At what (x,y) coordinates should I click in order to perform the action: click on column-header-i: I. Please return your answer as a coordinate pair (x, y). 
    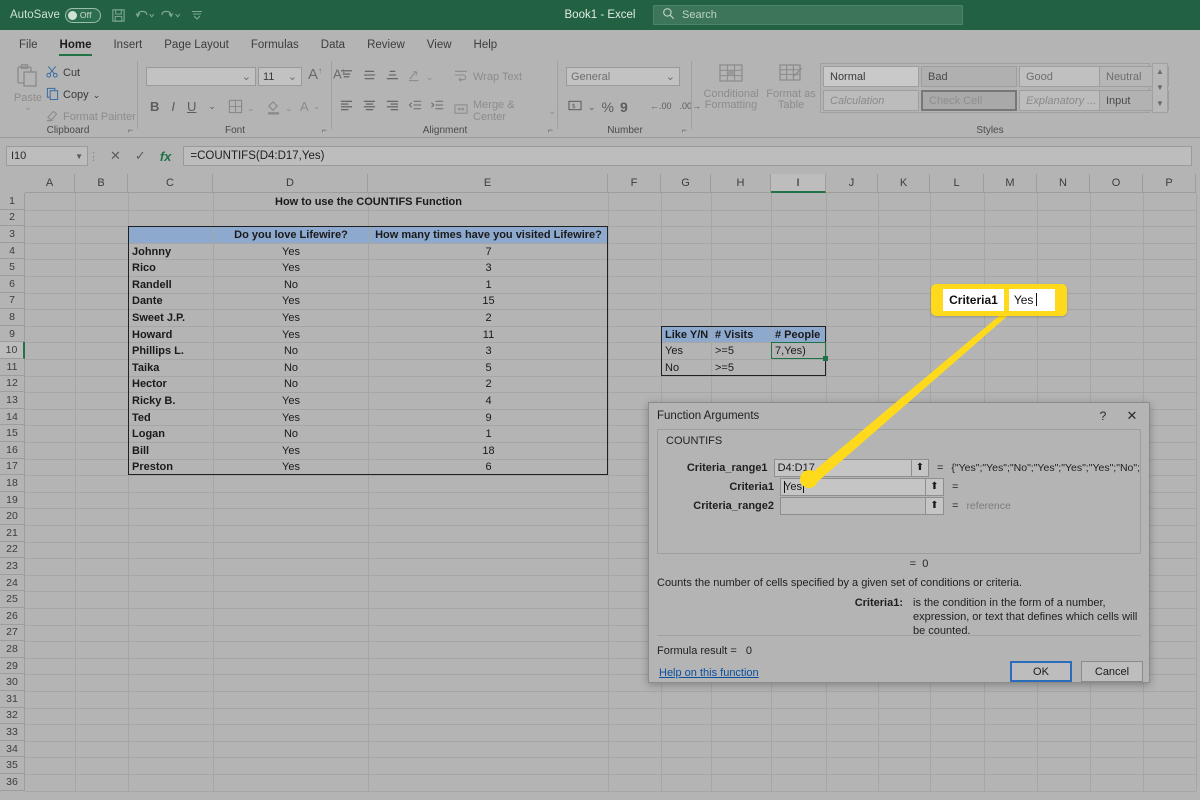
    Looking at the image, I should click on (798, 183).